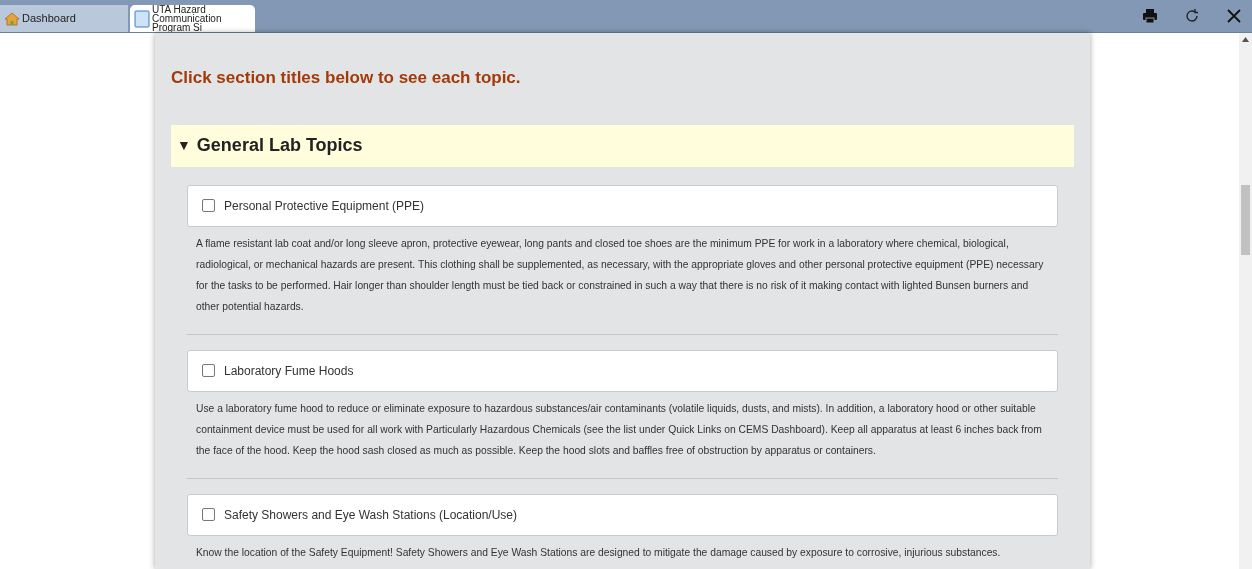  I want to click on topic-title: Laboratory Fume Hoods, so click(289, 370).